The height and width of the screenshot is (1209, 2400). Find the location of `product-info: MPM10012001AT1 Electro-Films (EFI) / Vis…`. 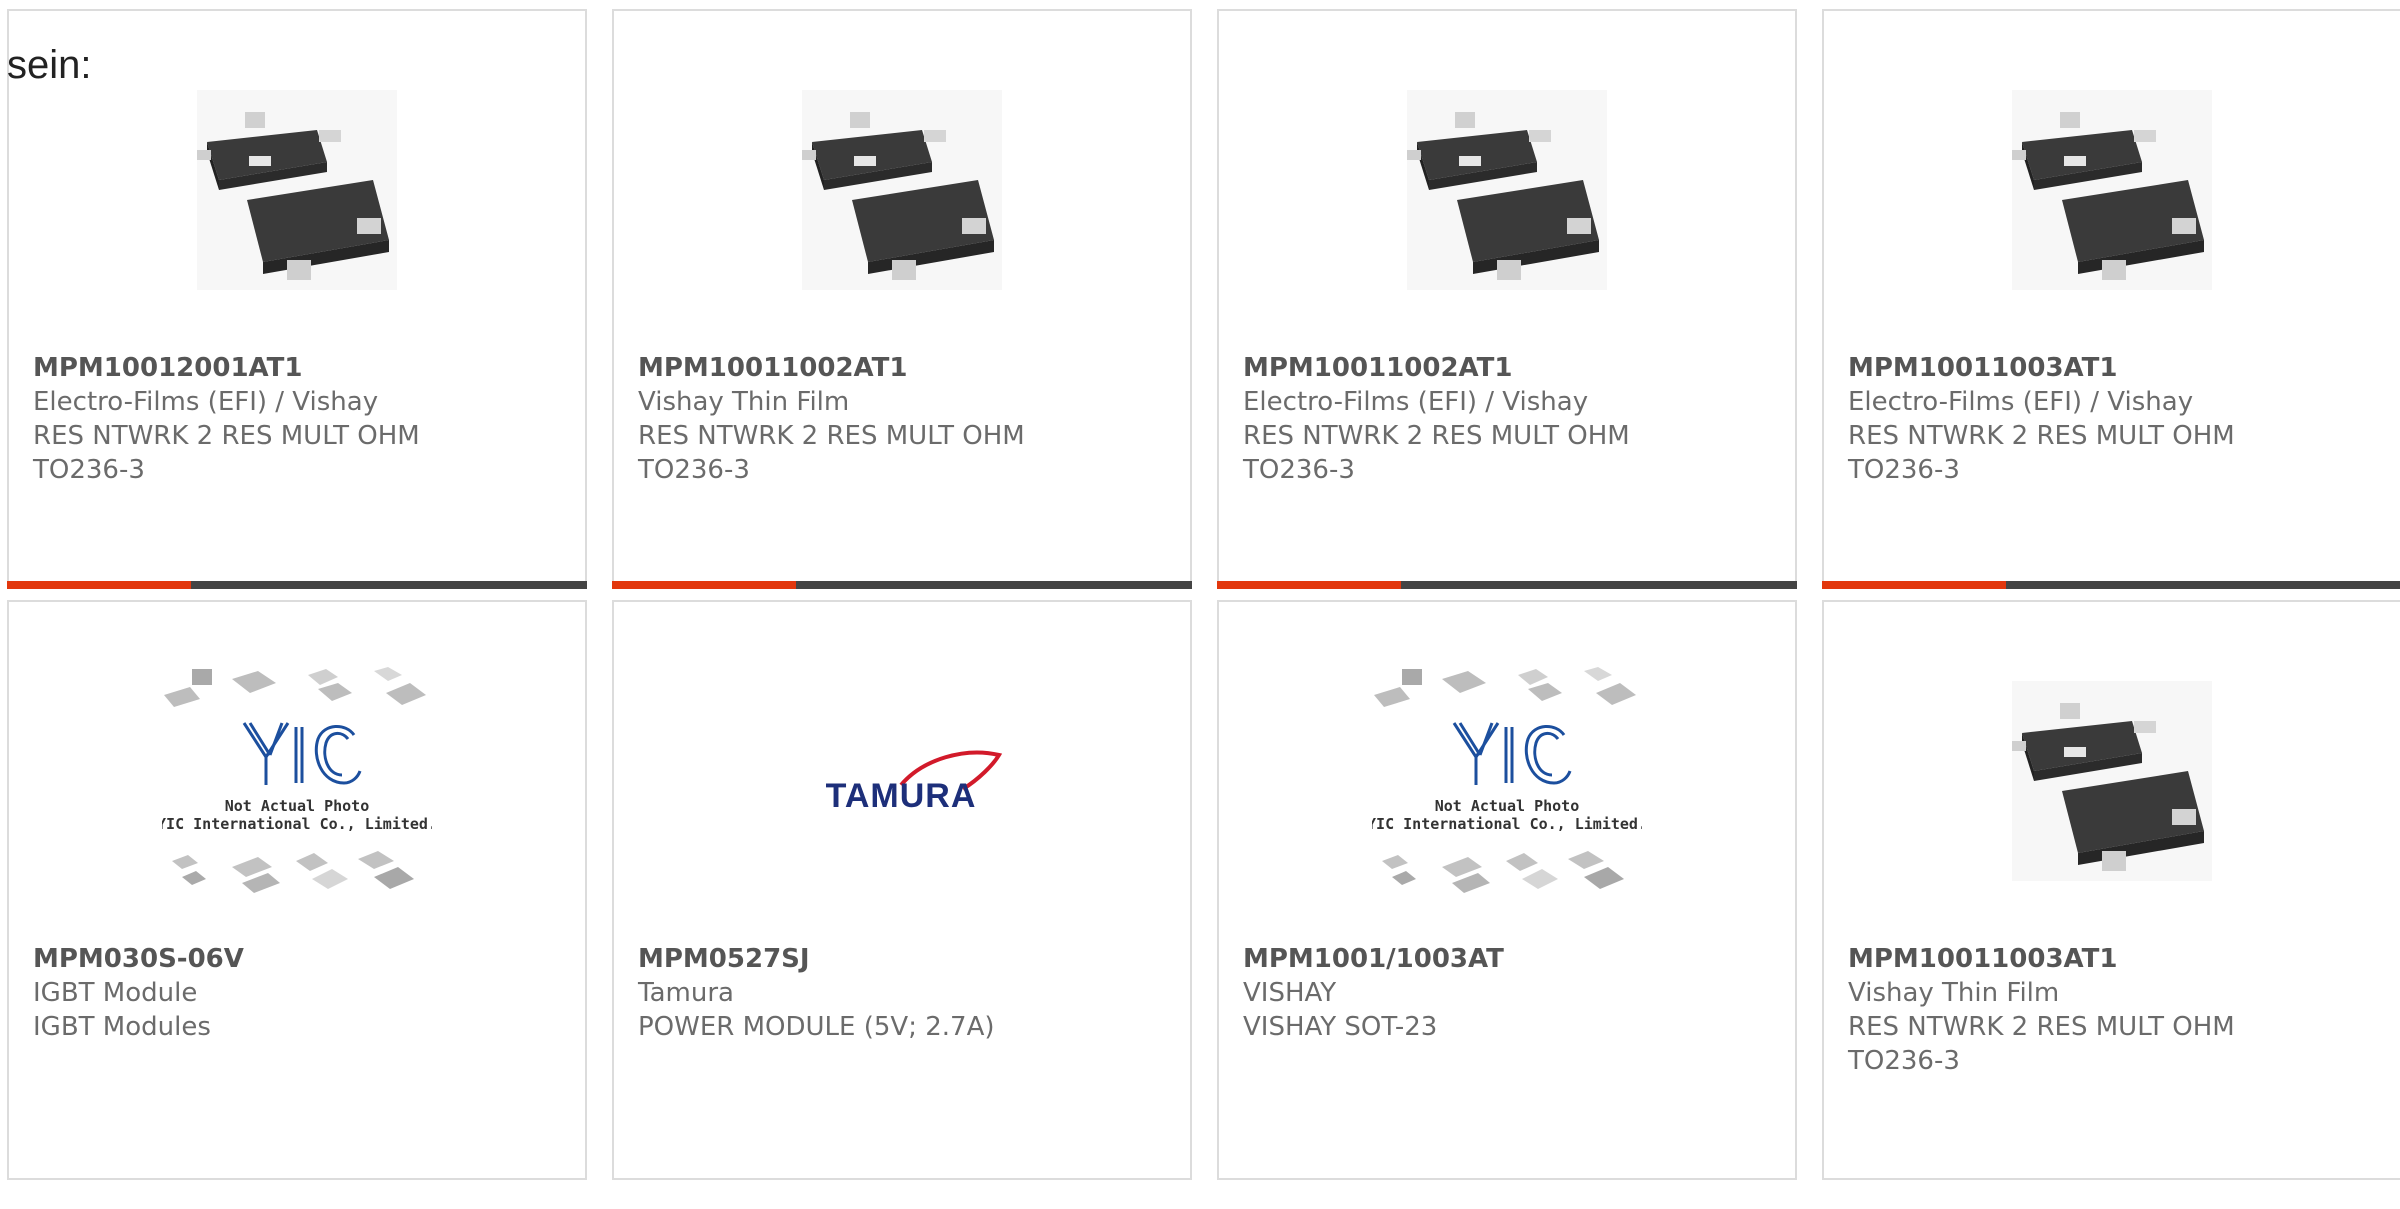

product-info: MPM10012001AT1 Electro-Films (EFI) / Vis… is located at coordinates (303, 419).